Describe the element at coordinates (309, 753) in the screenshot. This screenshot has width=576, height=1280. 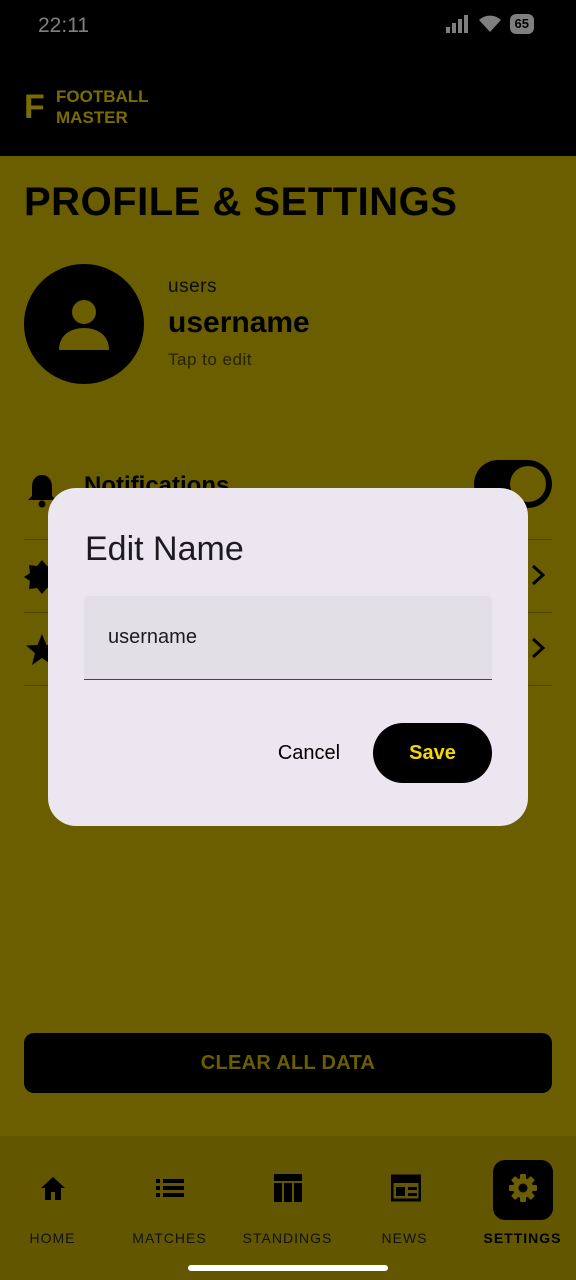
I see `cancel-button: Cancel` at that location.